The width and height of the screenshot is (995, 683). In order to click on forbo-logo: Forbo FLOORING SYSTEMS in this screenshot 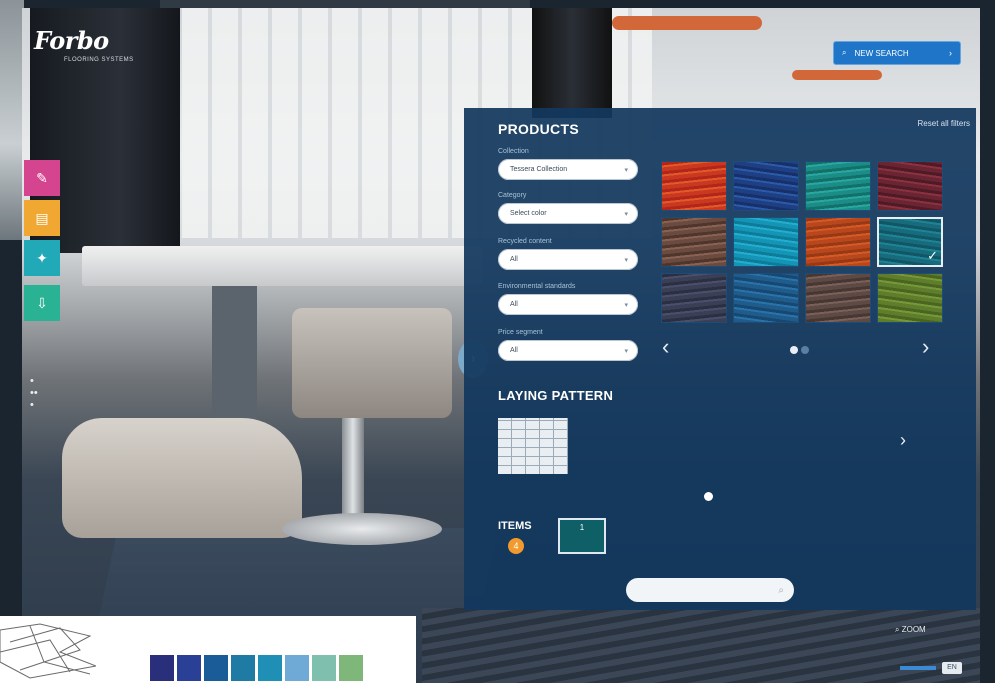, I will do `click(84, 44)`.